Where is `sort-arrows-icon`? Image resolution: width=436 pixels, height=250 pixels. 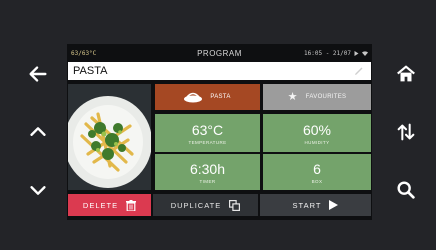
sort-arrows-icon is located at coordinates (406, 132).